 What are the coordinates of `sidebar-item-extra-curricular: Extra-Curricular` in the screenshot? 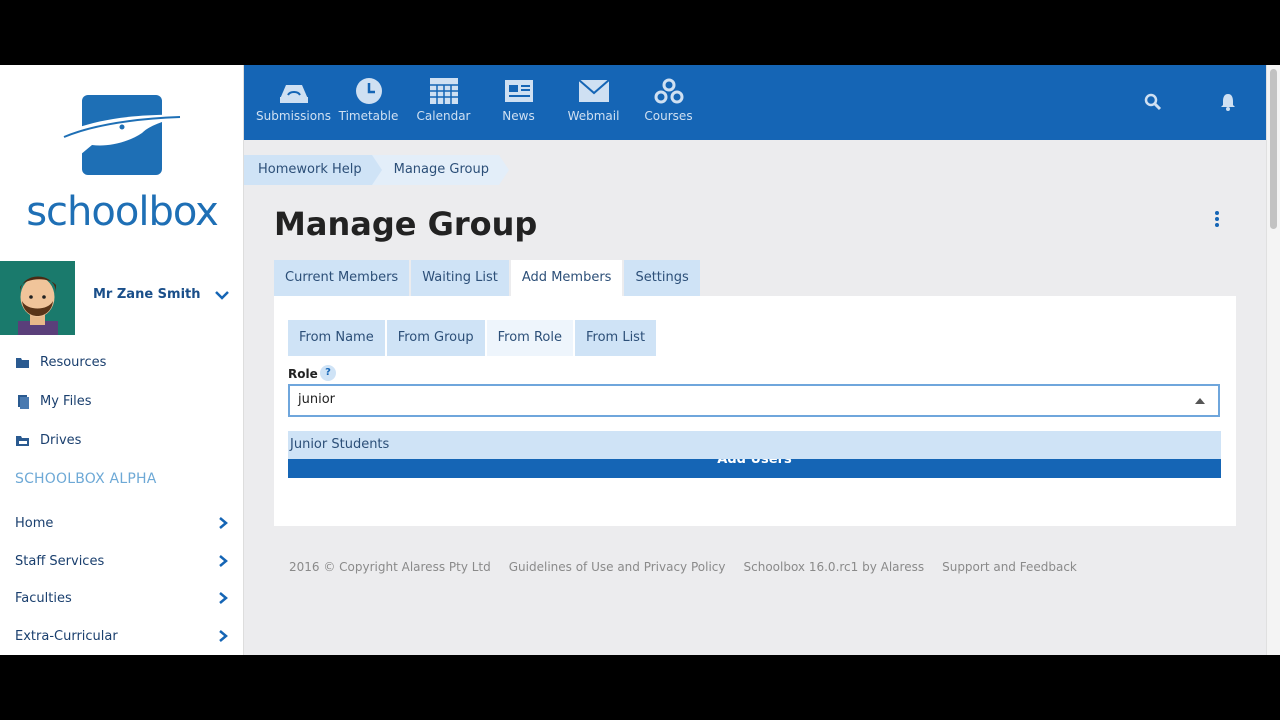 It's located at (122, 637).